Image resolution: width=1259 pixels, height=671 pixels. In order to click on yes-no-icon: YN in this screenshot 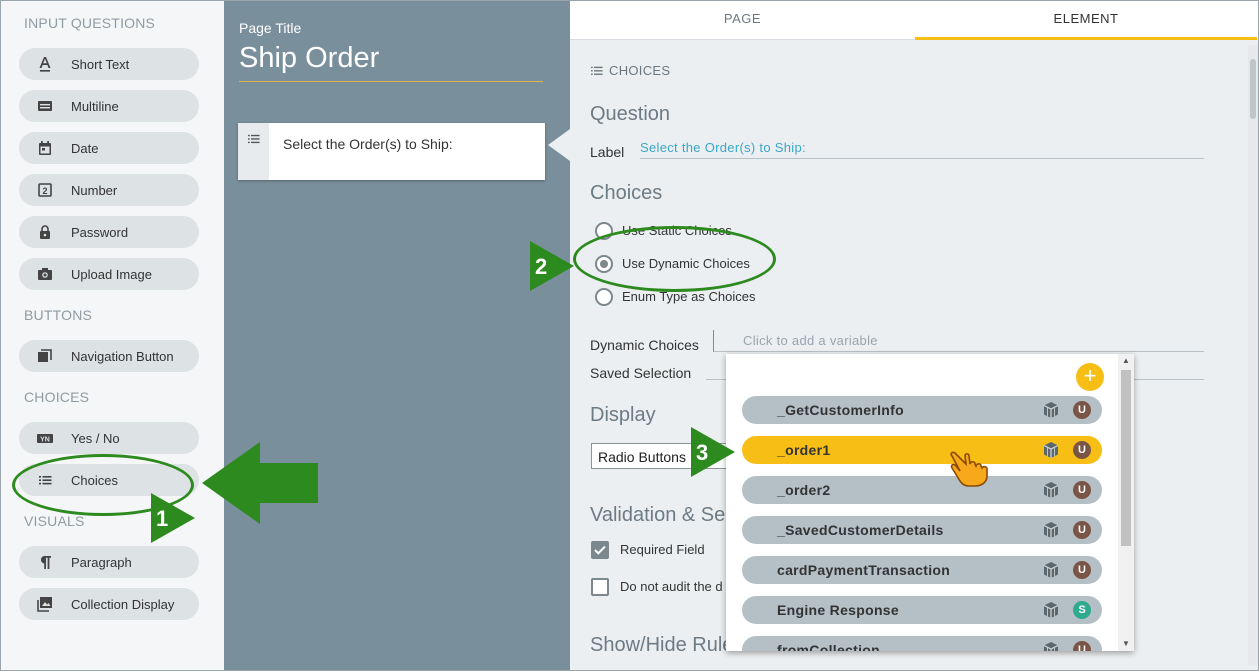, I will do `click(45, 438)`.